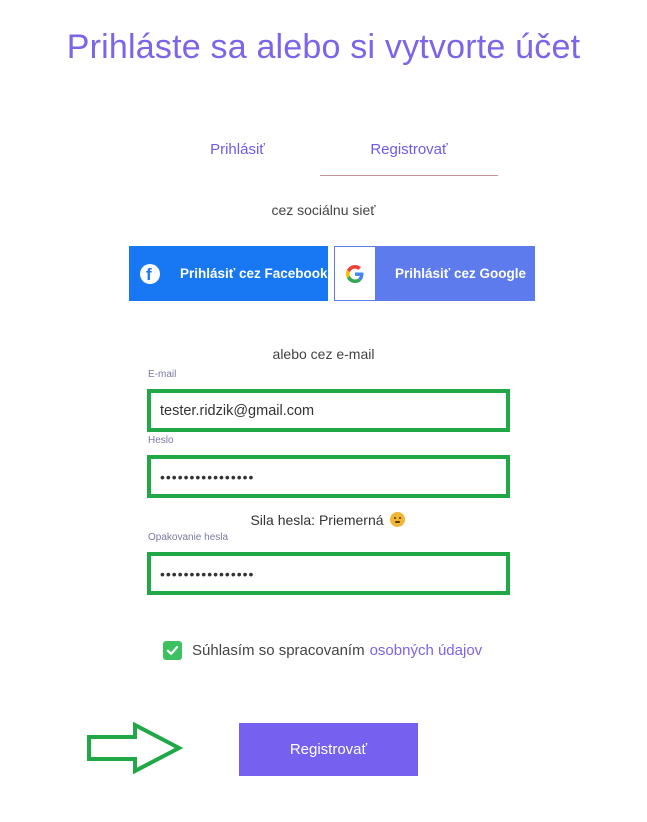  Describe the element at coordinates (409, 175) in the screenshot. I see `active-tab-underline` at that location.